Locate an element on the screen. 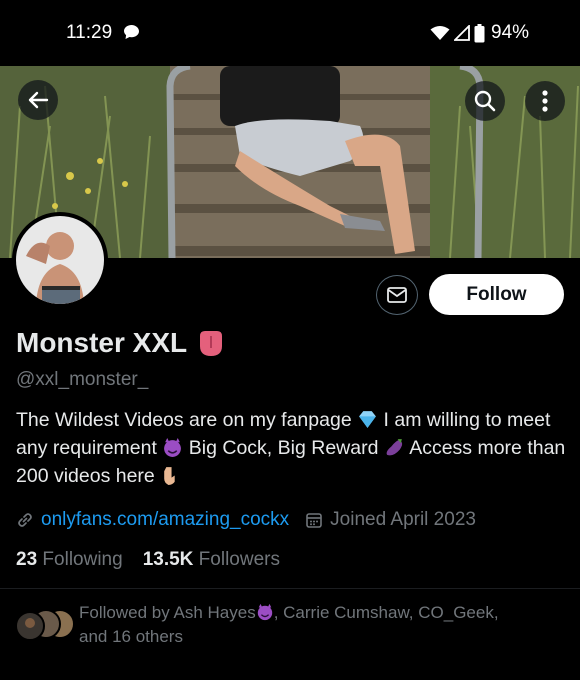 This screenshot has height=680, width=580. followed-by-avatars is located at coordinates (44, 625).